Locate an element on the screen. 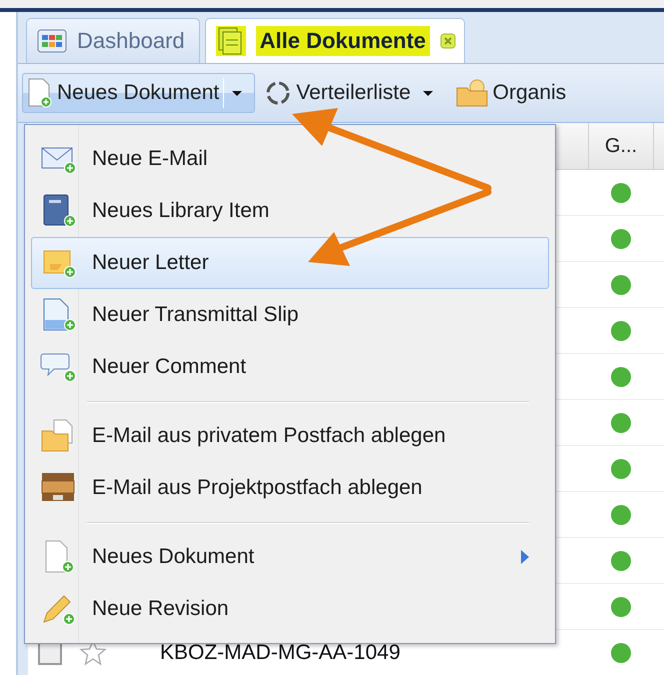 The width and height of the screenshot is (664, 675). new-document-icon is located at coordinates (40, 93).